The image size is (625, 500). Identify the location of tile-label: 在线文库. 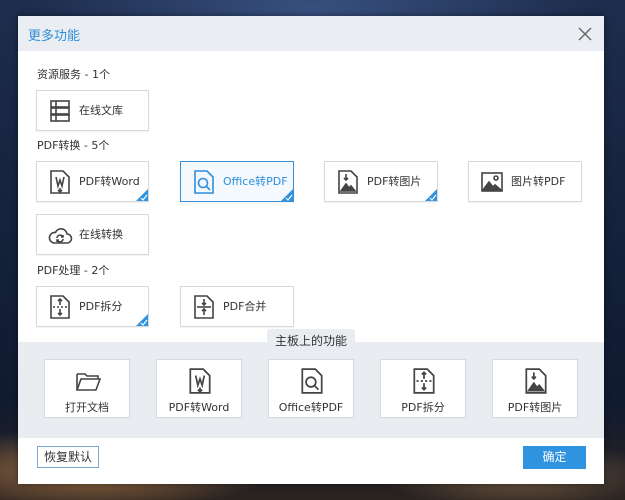
(101, 110).